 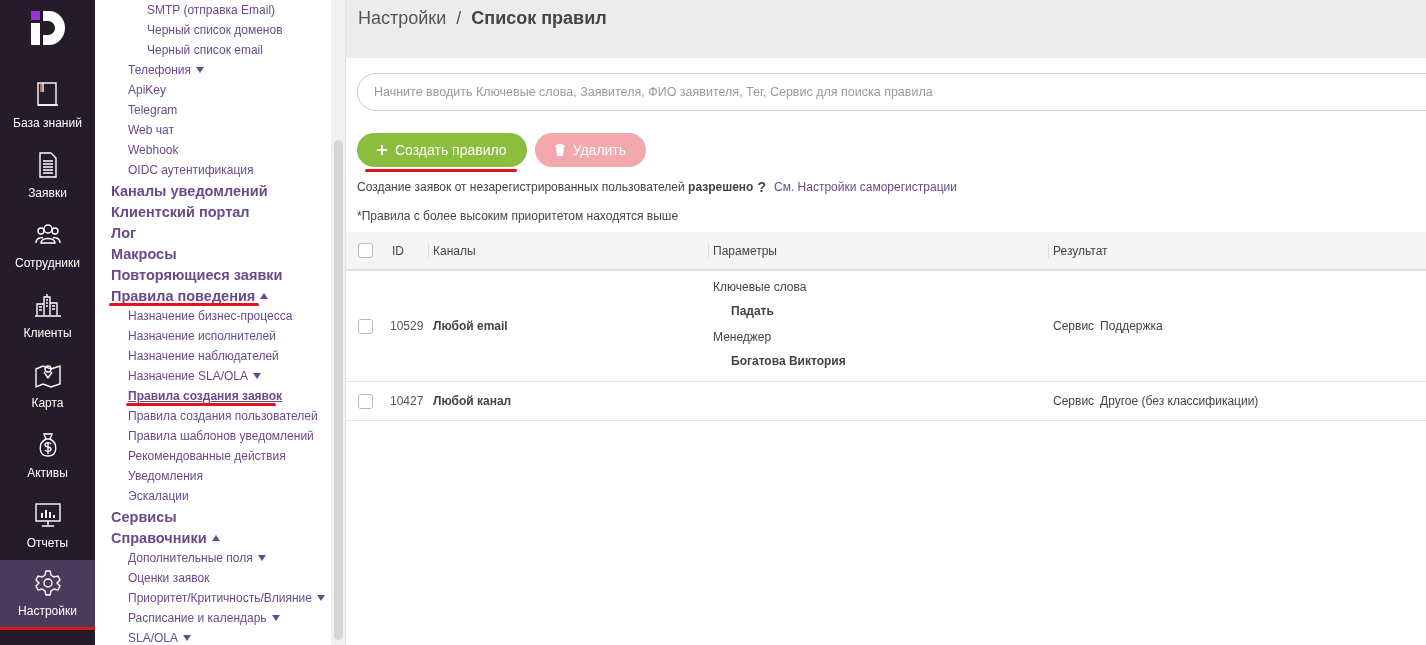 What do you see at coordinates (365, 250) in the screenshot?
I see `select-all-checkbox` at bounding box center [365, 250].